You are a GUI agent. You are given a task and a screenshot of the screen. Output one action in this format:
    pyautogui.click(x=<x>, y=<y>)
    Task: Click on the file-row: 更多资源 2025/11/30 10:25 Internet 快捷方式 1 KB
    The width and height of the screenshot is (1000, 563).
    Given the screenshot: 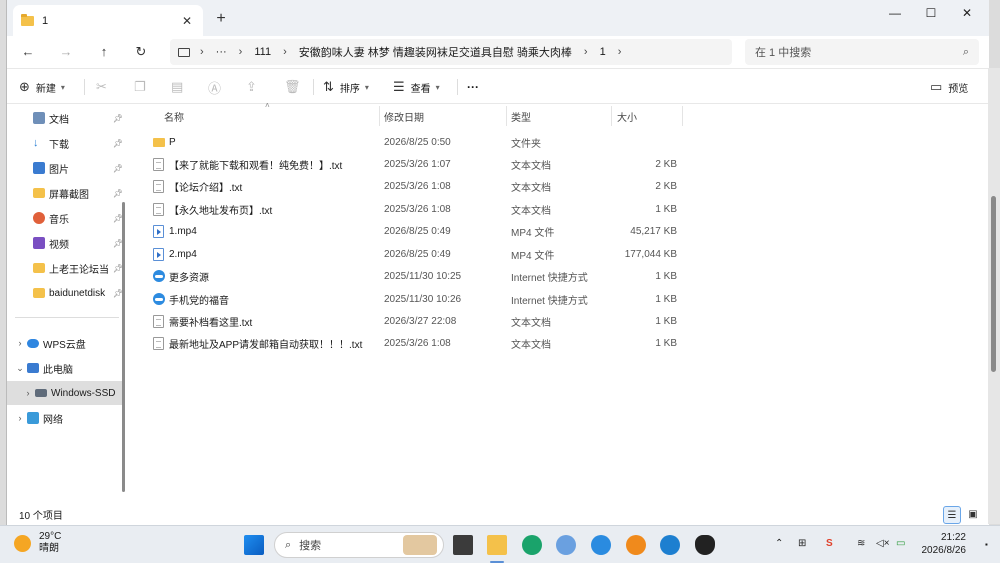 What is the action you would take?
    pyautogui.click(x=419, y=276)
    